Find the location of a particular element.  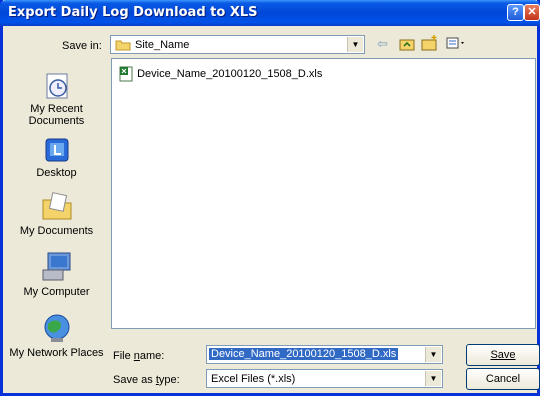

back-icon: ⇦ is located at coordinates (382, 44).